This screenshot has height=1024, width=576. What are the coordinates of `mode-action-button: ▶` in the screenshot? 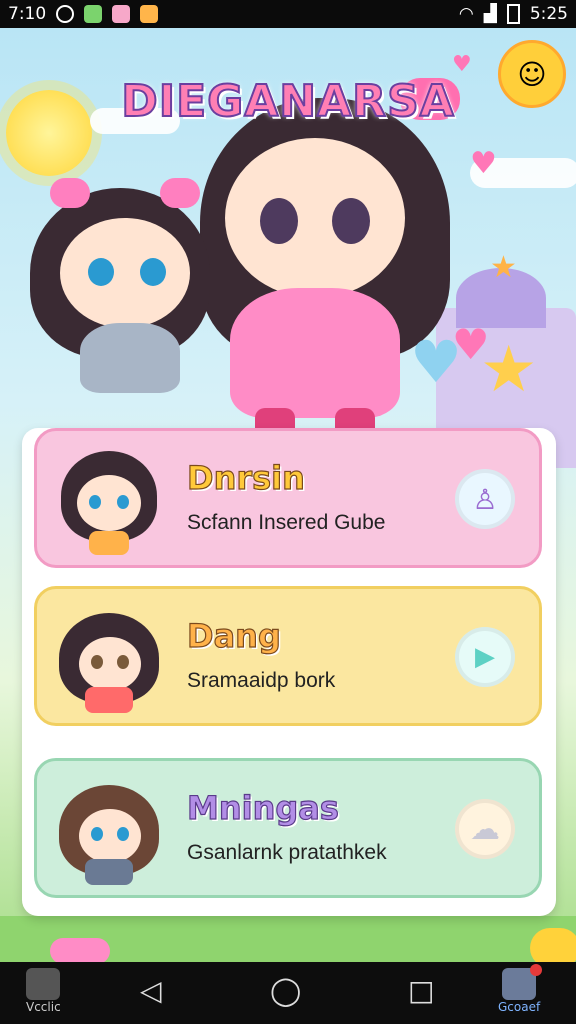 It's located at (485, 657).